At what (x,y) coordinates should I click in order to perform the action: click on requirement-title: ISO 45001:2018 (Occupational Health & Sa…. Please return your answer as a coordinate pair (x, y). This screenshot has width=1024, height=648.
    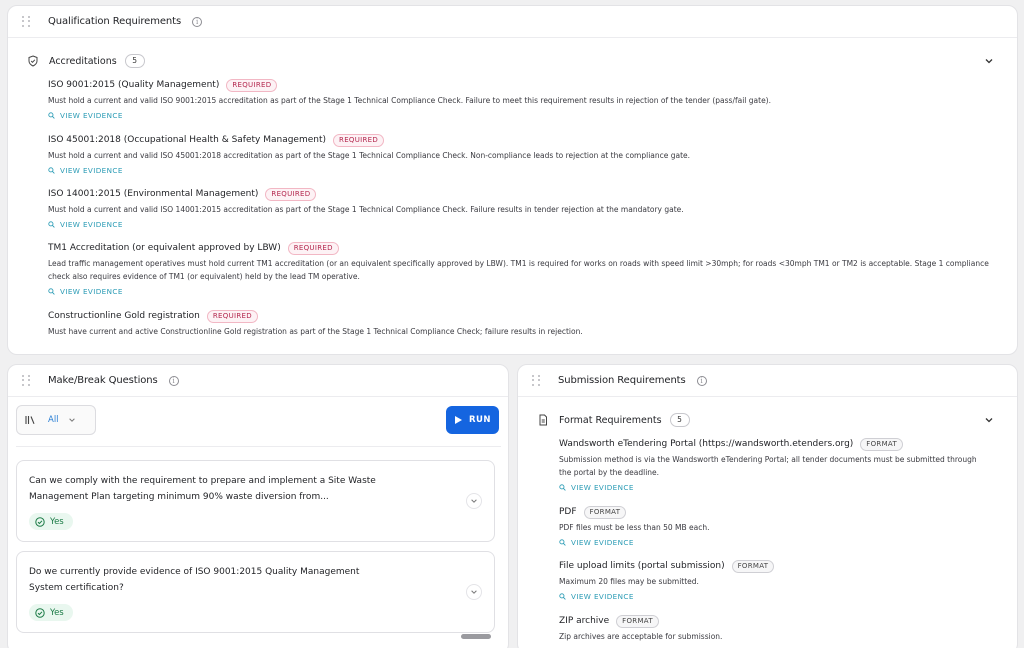
    Looking at the image, I should click on (187, 140).